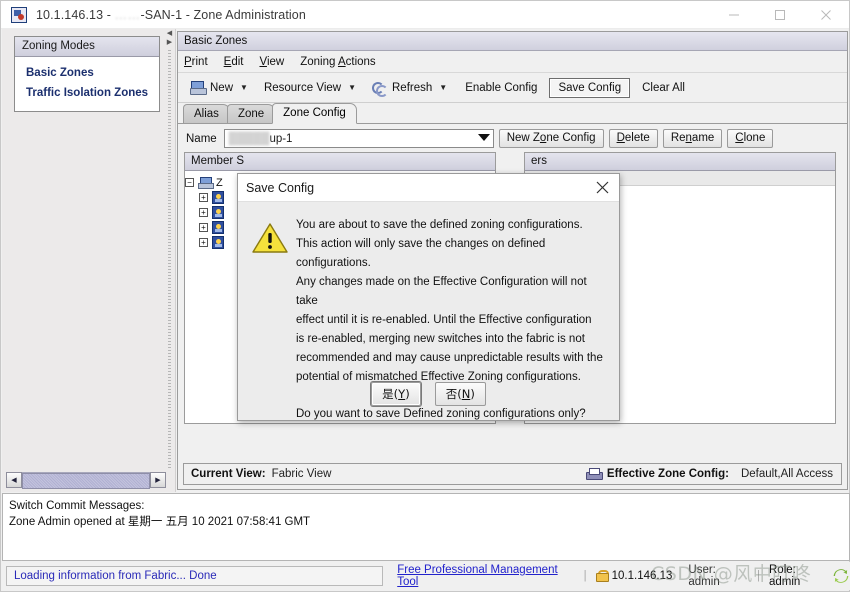  I want to click on rename-button: Rename, so click(692, 138).